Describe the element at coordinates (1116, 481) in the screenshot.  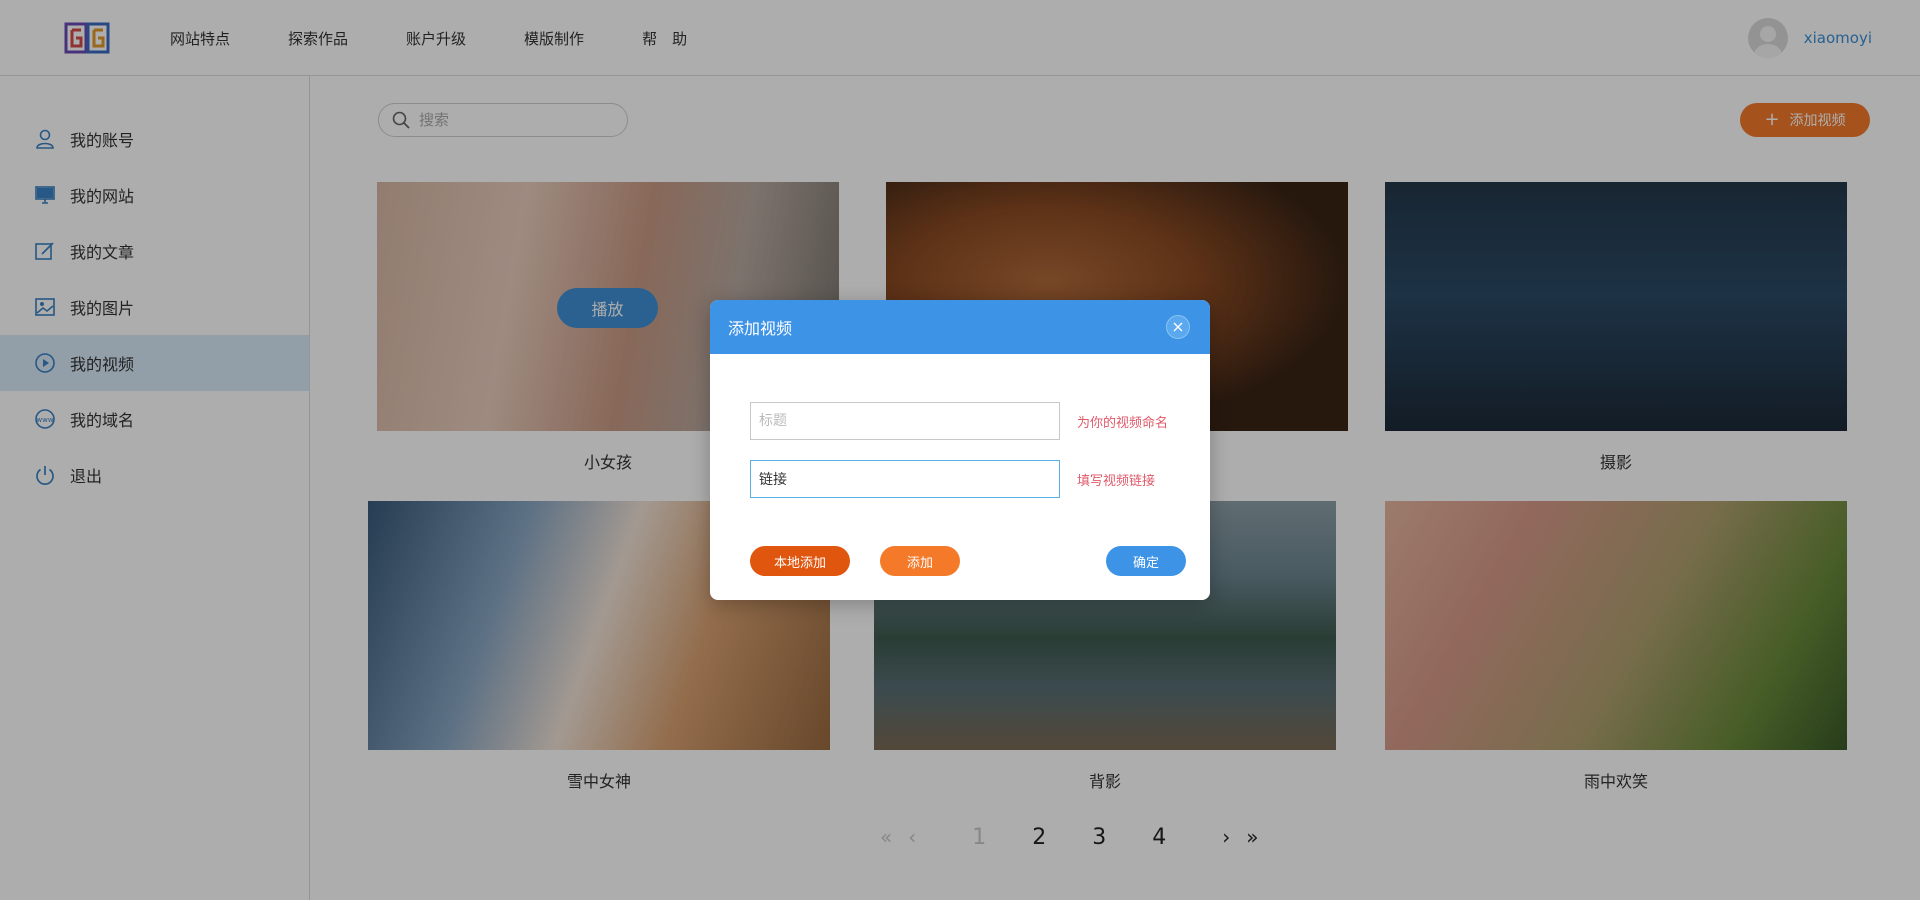
I see `link-hint: 填写视频链接` at that location.